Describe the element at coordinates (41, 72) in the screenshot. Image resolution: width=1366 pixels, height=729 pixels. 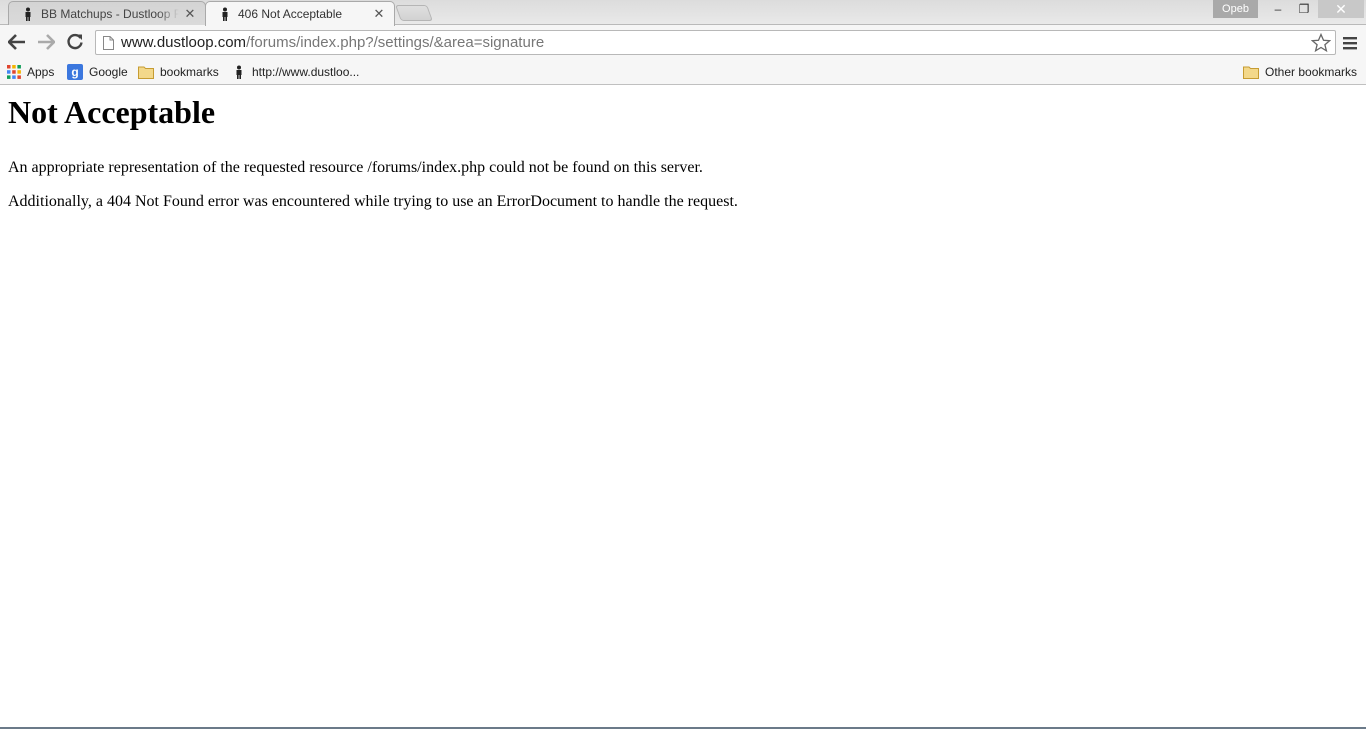
I see `bookmark-label: Apps` at that location.